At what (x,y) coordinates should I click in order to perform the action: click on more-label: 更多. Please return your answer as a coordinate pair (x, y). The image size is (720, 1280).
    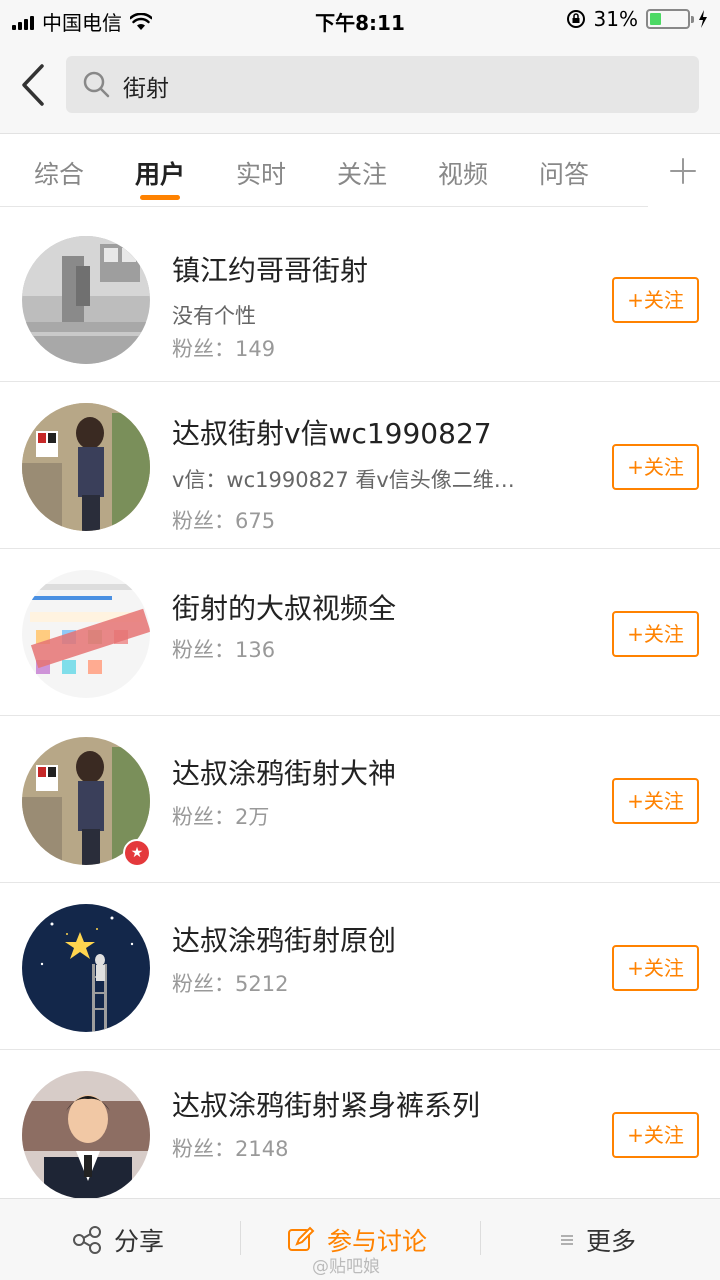
    Looking at the image, I should click on (611, 1241).